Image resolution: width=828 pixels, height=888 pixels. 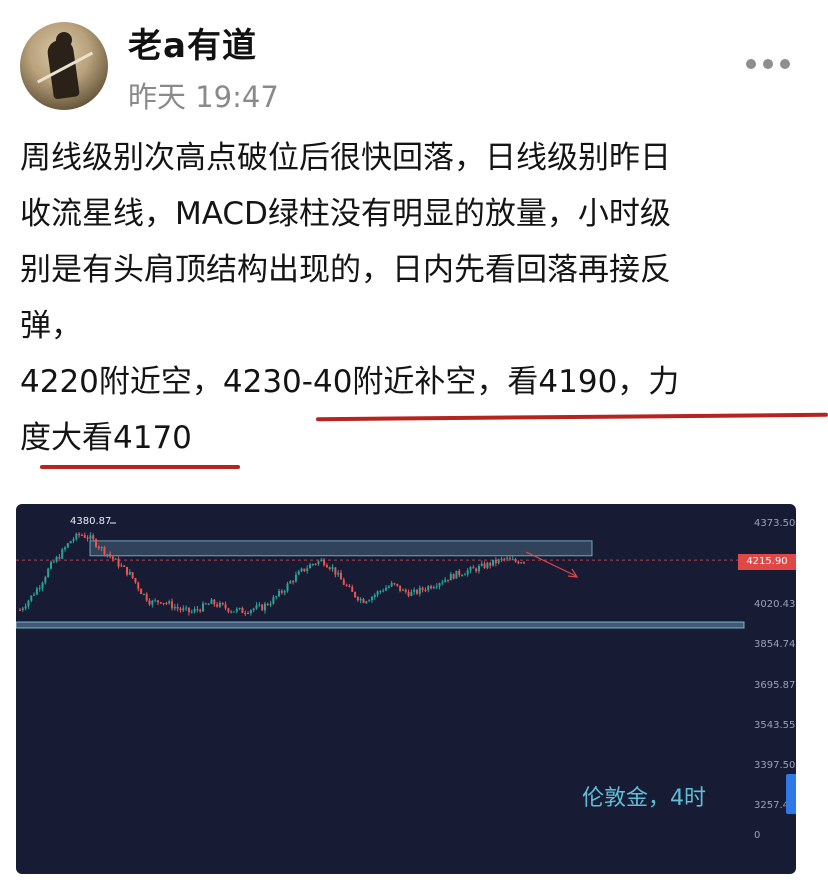 I want to click on author-name: 老a有道, so click(x=192, y=42).